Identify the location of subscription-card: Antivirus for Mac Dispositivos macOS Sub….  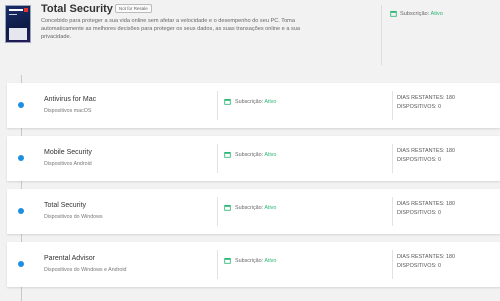
(253, 105).